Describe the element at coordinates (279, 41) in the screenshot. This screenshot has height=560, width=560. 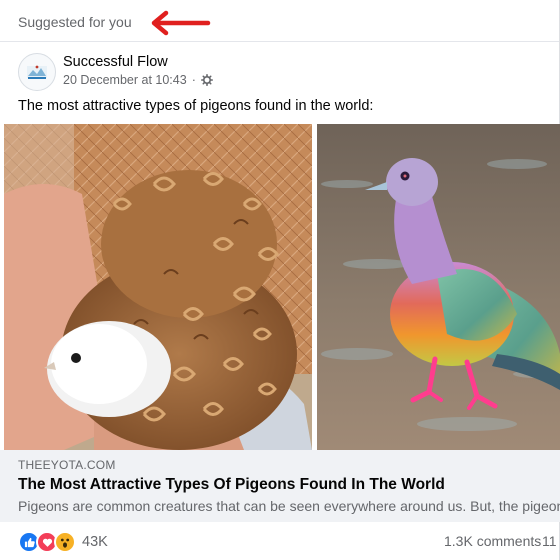
I see `divider` at that location.